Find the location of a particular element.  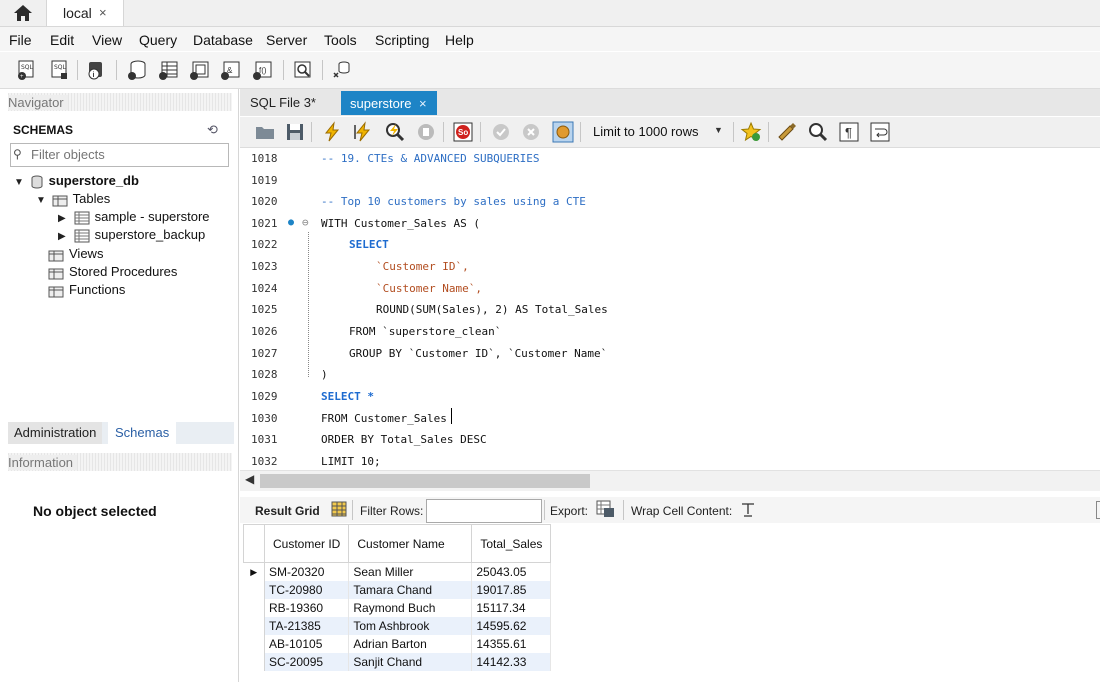

connection-tab-local: local × is located at coordinates (85, 13).